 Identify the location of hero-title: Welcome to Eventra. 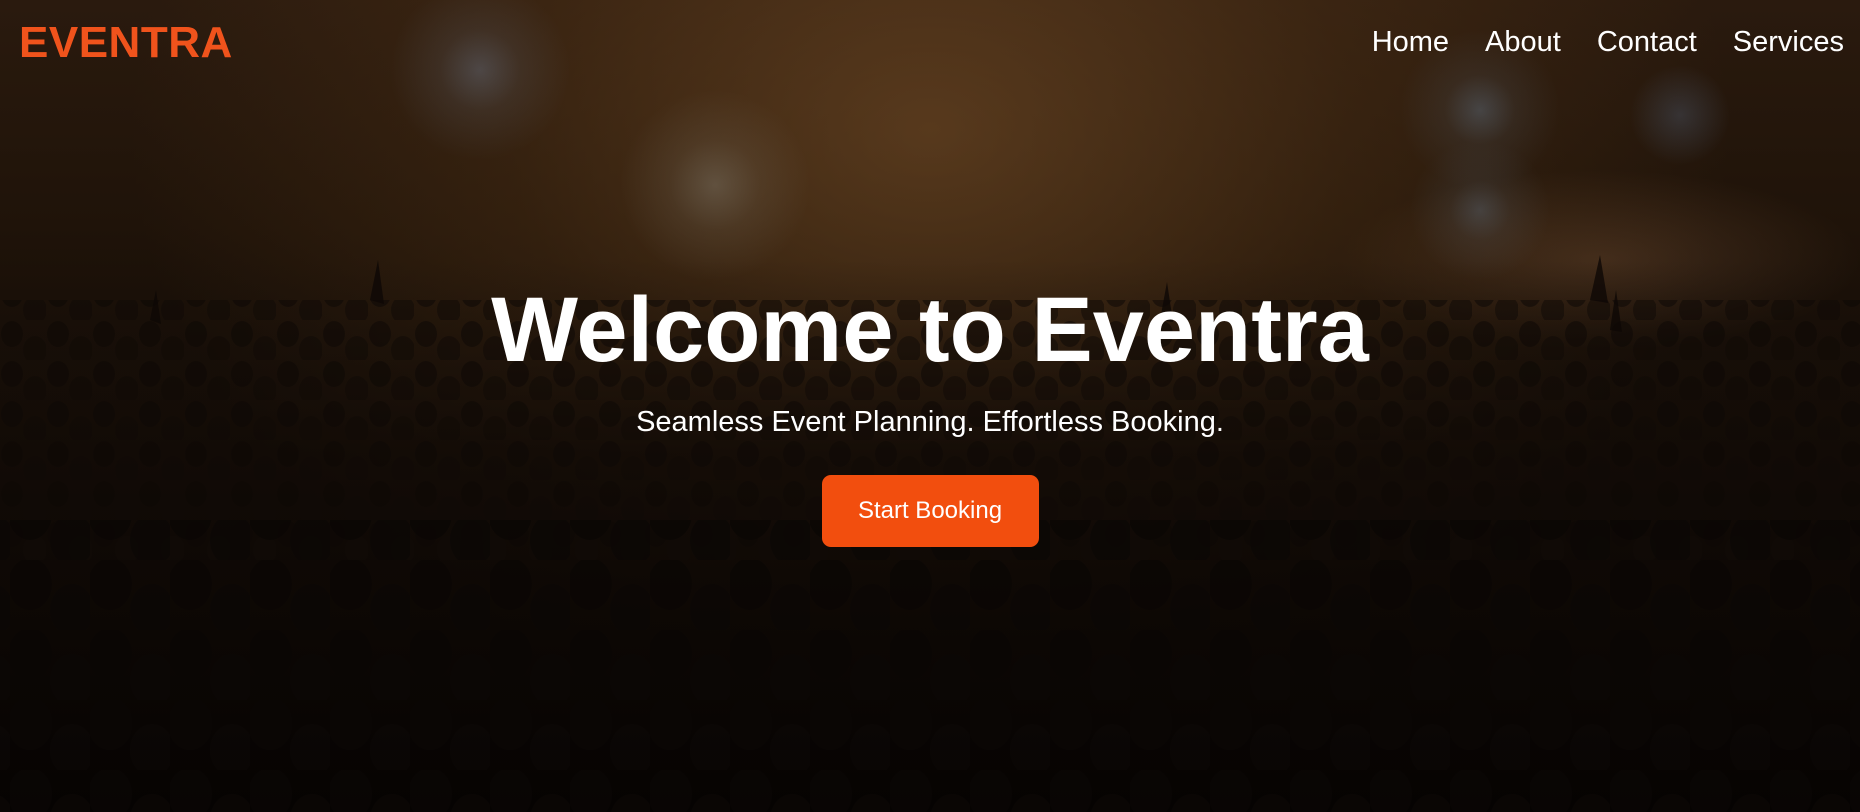
(930, 330).